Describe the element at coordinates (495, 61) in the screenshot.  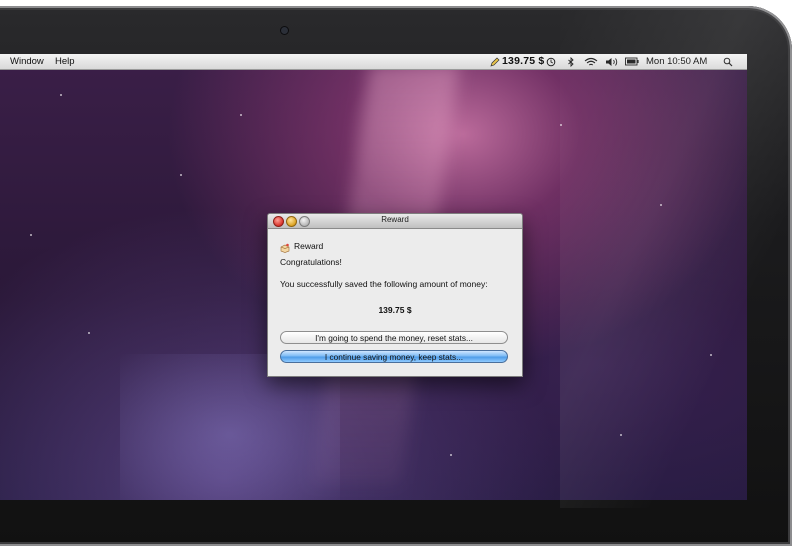
I see `pencil-icon` at that location.